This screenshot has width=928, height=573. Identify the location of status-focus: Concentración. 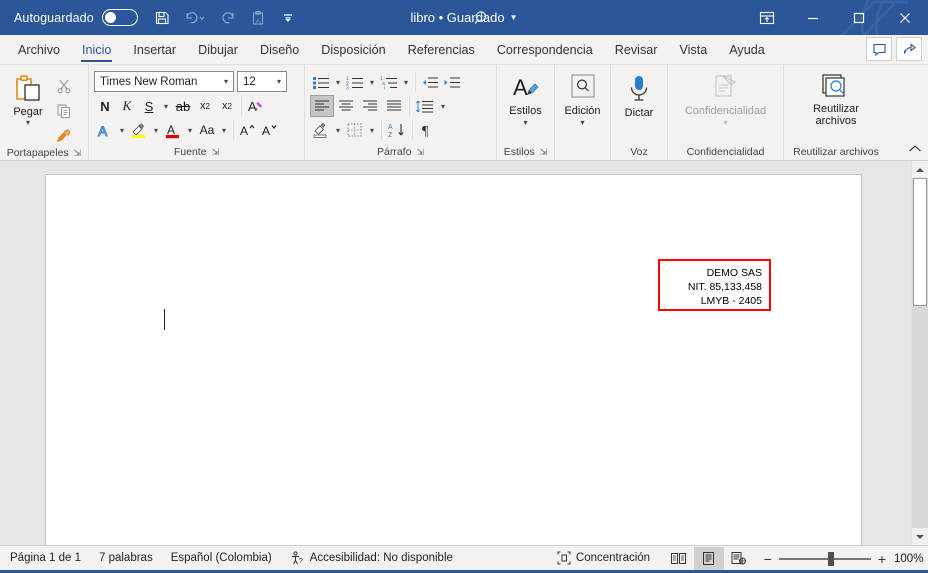
(603, 558).